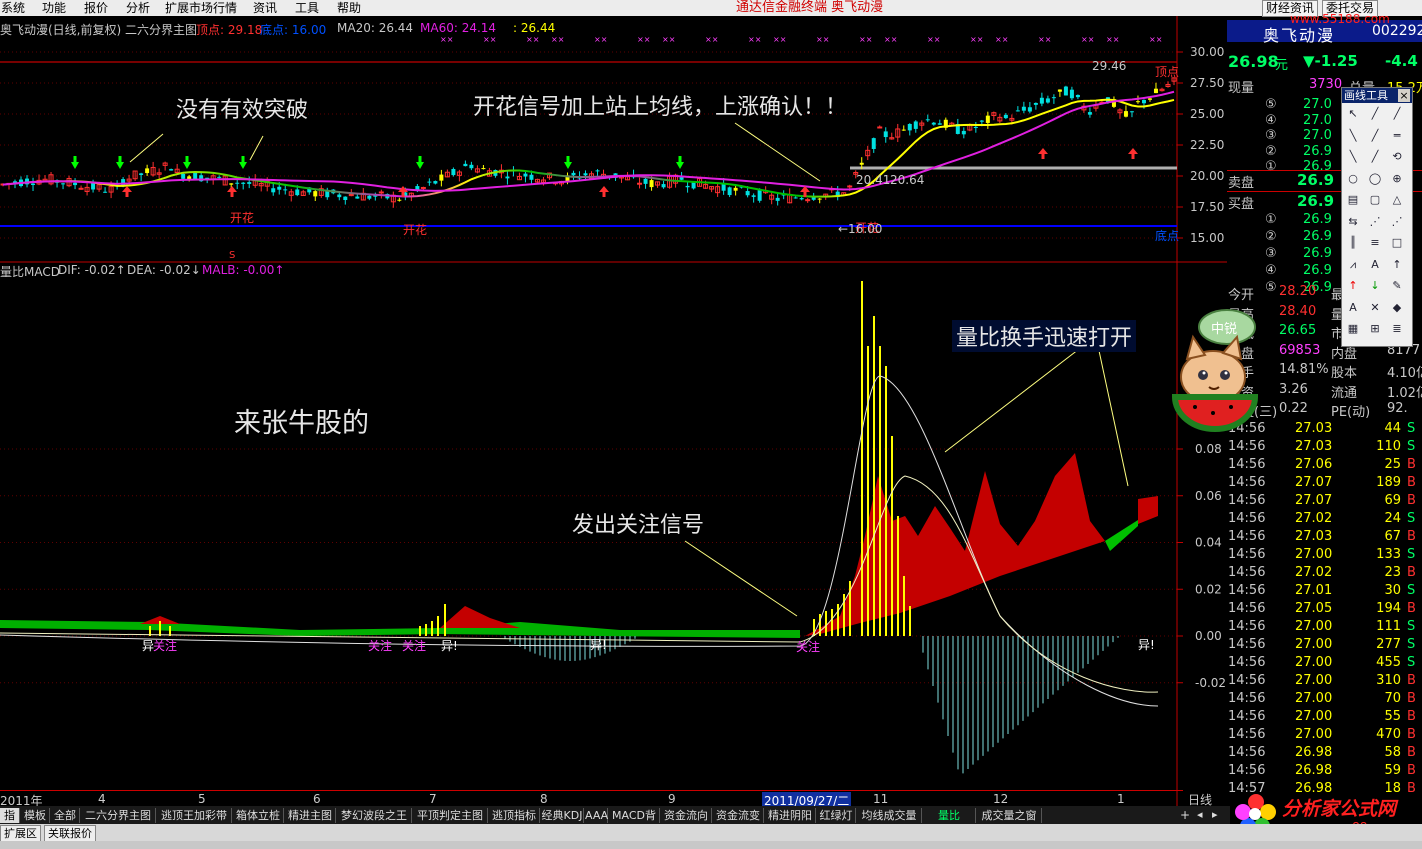  Describe the element at coordinates (13, 8) in the screenshot. I see `menu-system: 系统` at that location.